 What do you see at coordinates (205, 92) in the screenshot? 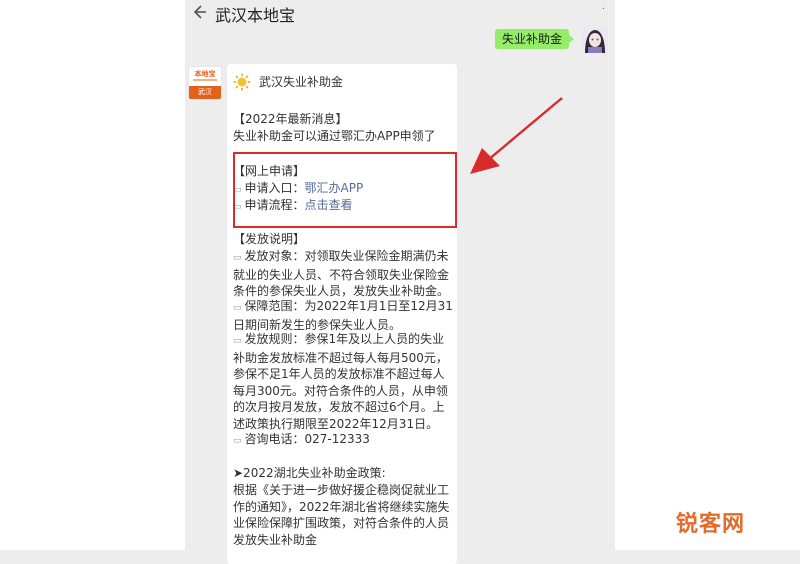
I see `sender-avatar-city: 武汉` at bounding box center [205, 92].